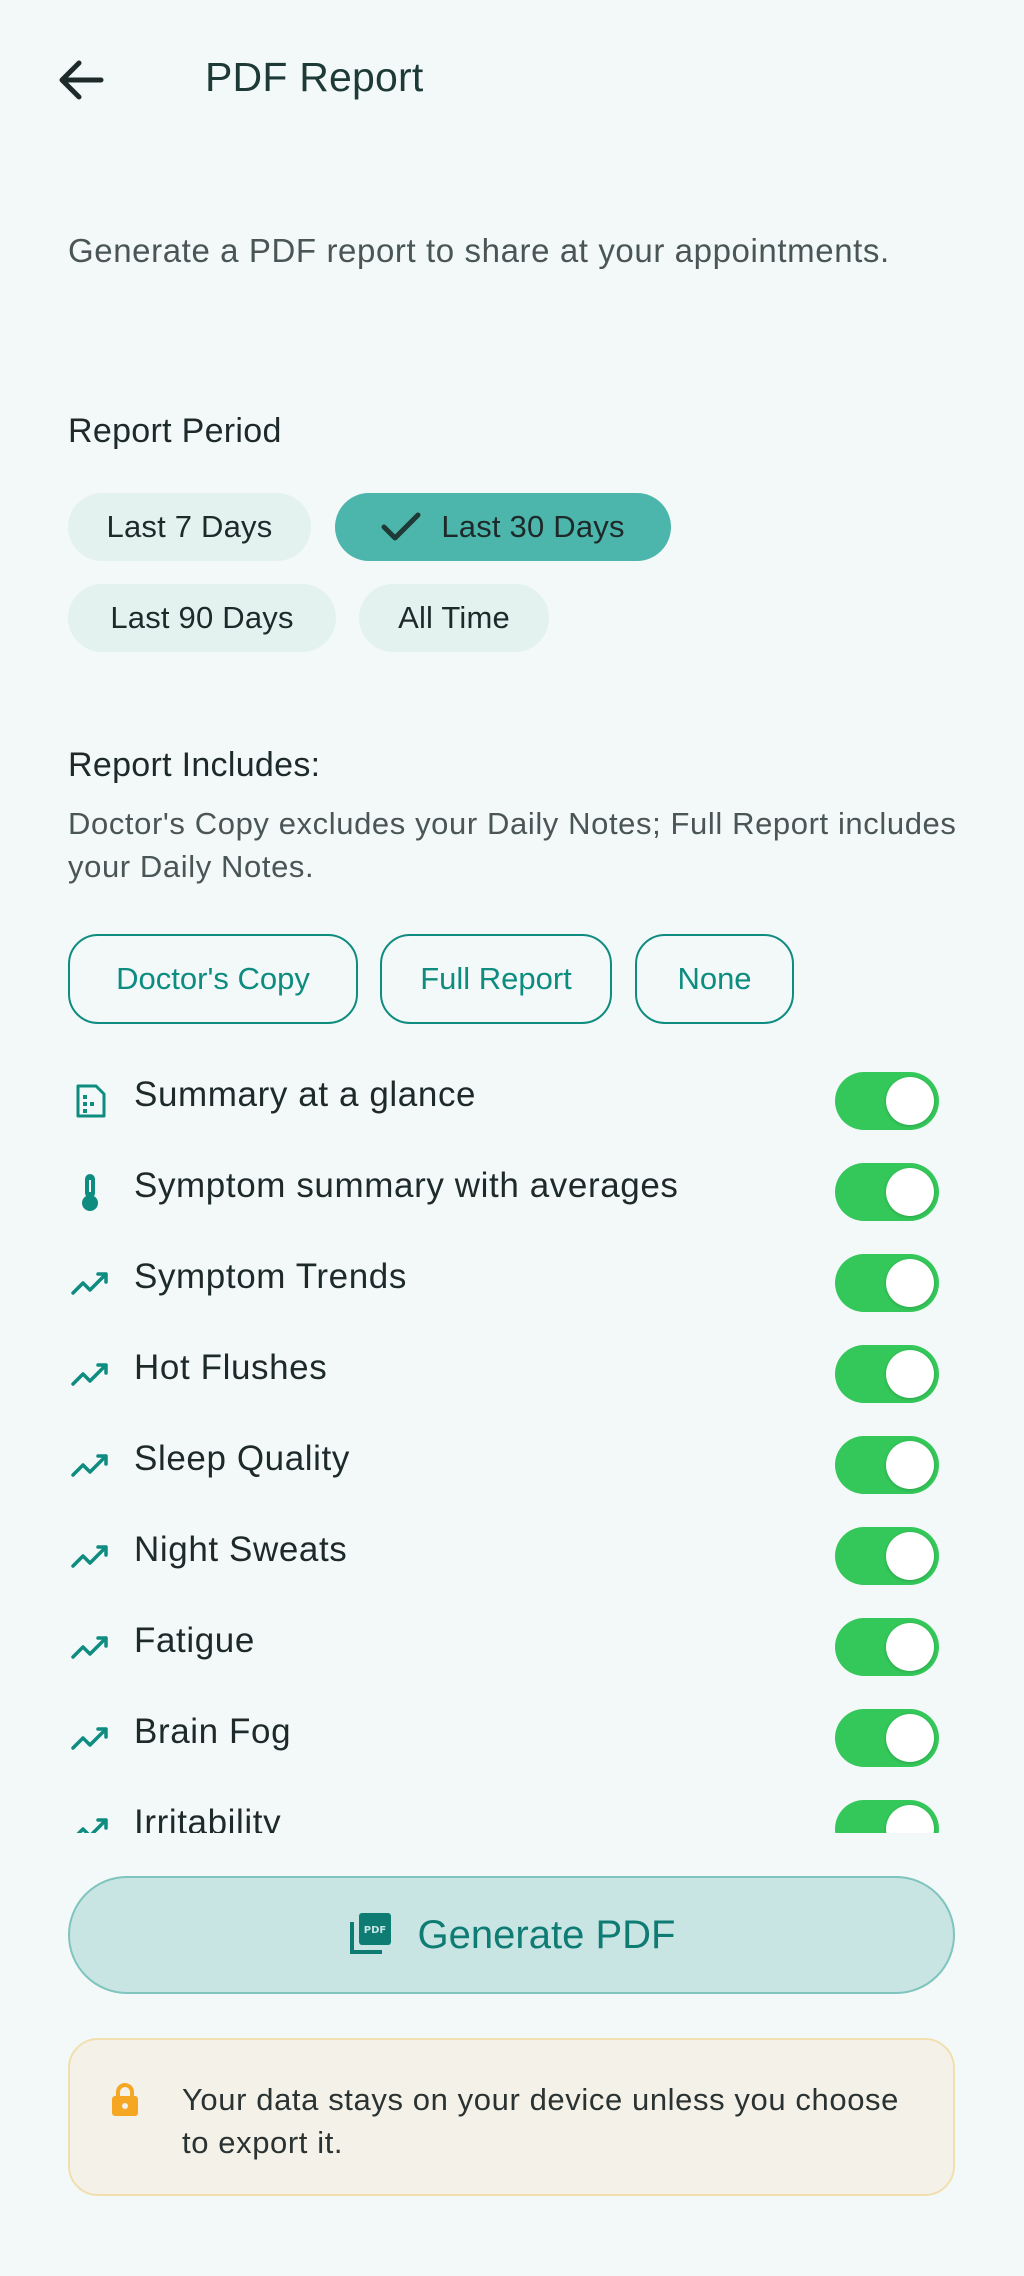 The height and width of the screenshot is (2276, 1024). Describe the element at coordinates (90, 1101) in the screenshot. I see `summary-icon` at that location.